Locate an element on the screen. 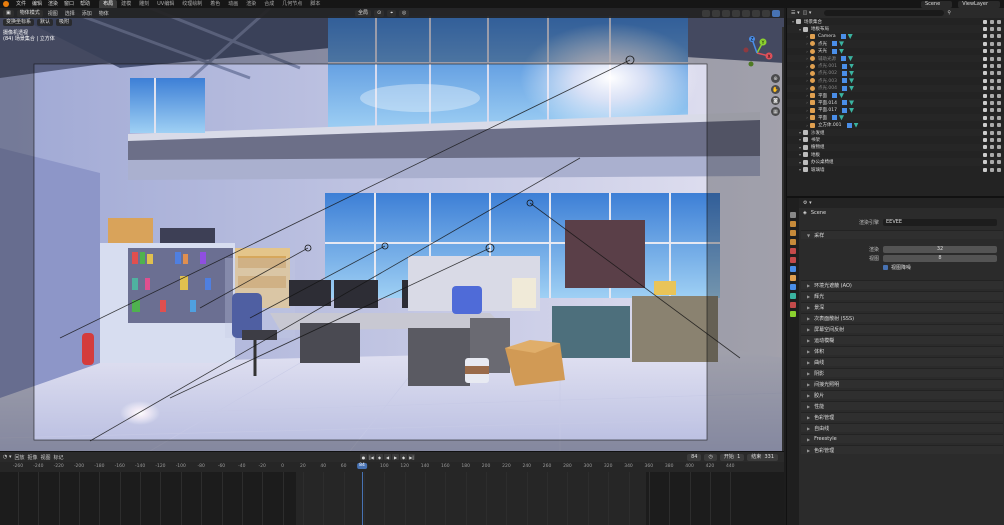 This screenshot has width=1004, height=525. workspace-tab-modeling: 建模 is located at coordinates (126, 4).